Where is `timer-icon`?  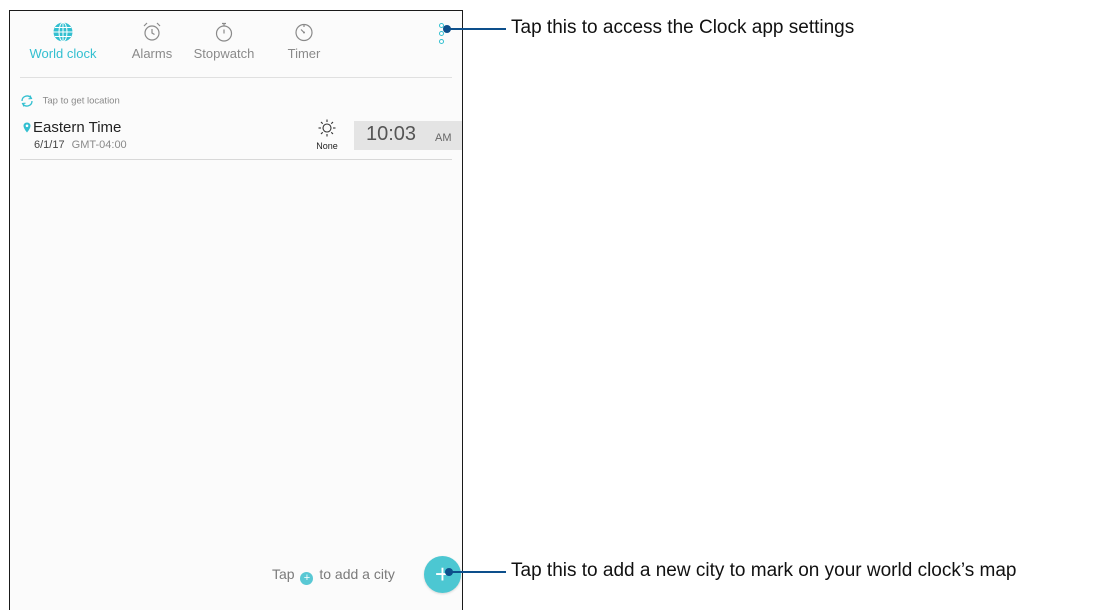
timer-icon is located at coordinates (304, 32).